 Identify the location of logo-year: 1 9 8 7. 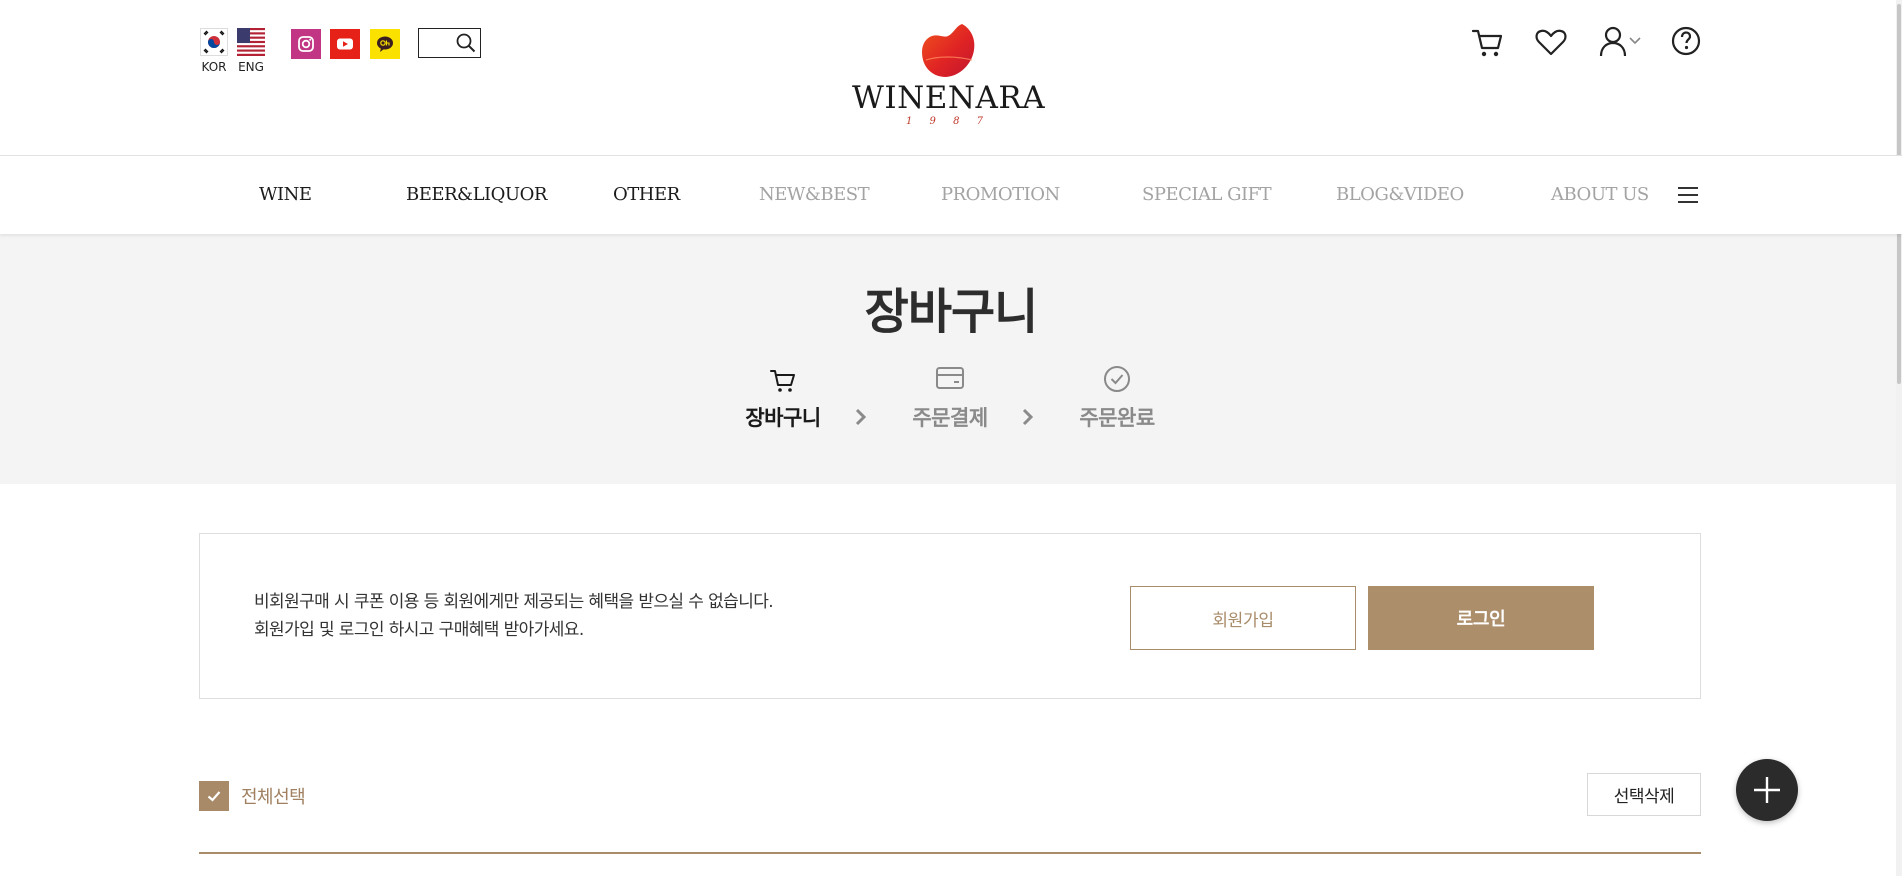
(948, 121).